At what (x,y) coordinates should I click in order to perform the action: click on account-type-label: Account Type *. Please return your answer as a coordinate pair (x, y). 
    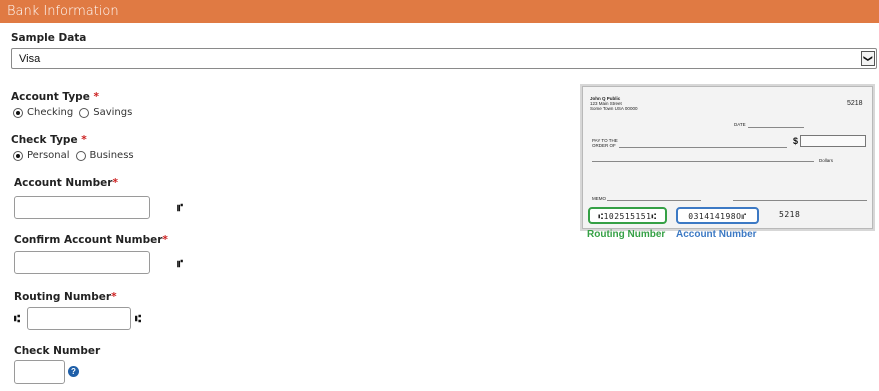
    Looking at the image, I should click on (55, 97).